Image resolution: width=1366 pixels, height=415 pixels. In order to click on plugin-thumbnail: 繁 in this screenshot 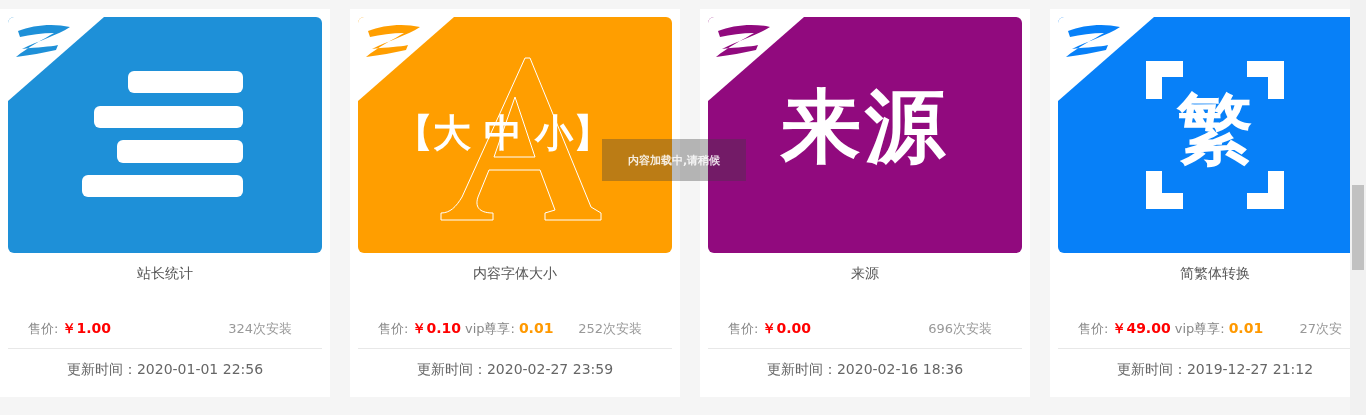, I will do `click(1204, 135)`.